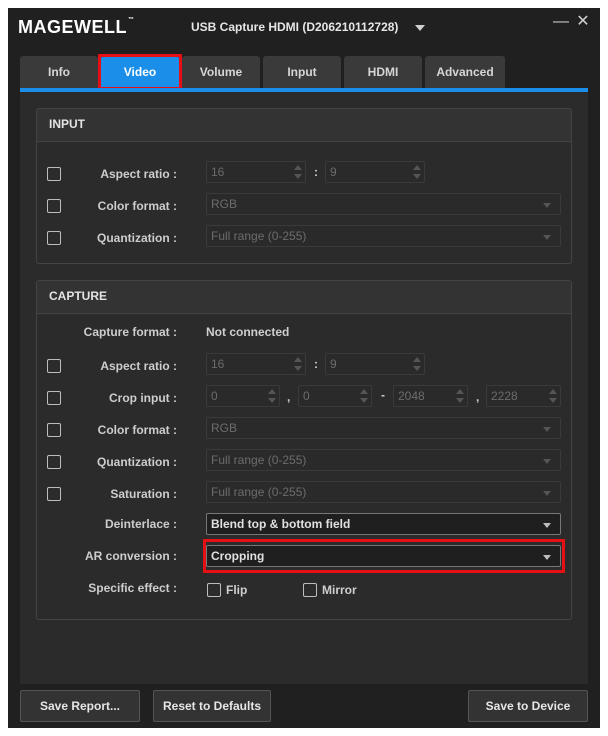 This screenshot has width=608, height=736. I want to click on input-group-header: INPUT, so click(304, 125).